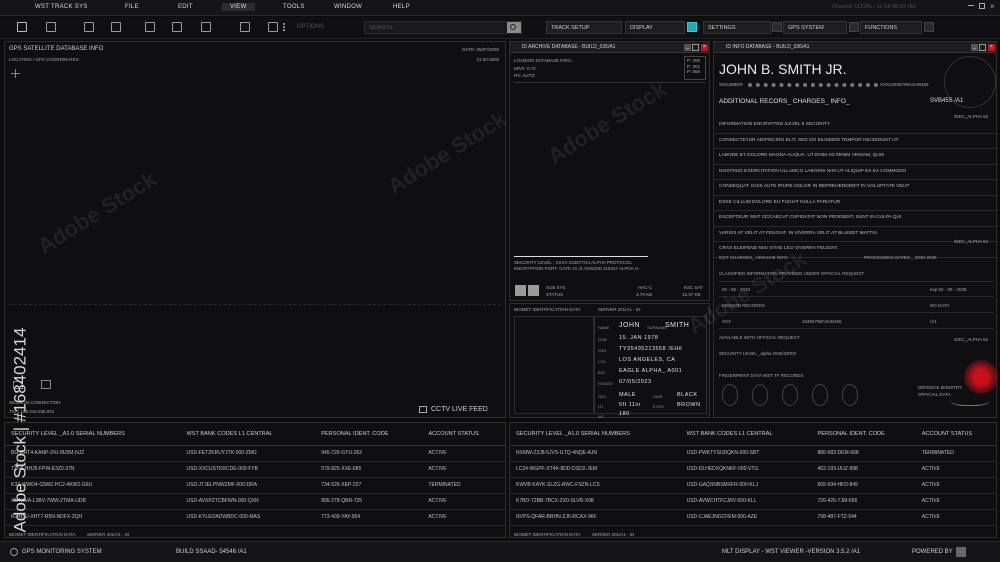  Describe the element at coordinates (185, 7) in the screenshot. I see `menu-edit: EDIT` at that location.